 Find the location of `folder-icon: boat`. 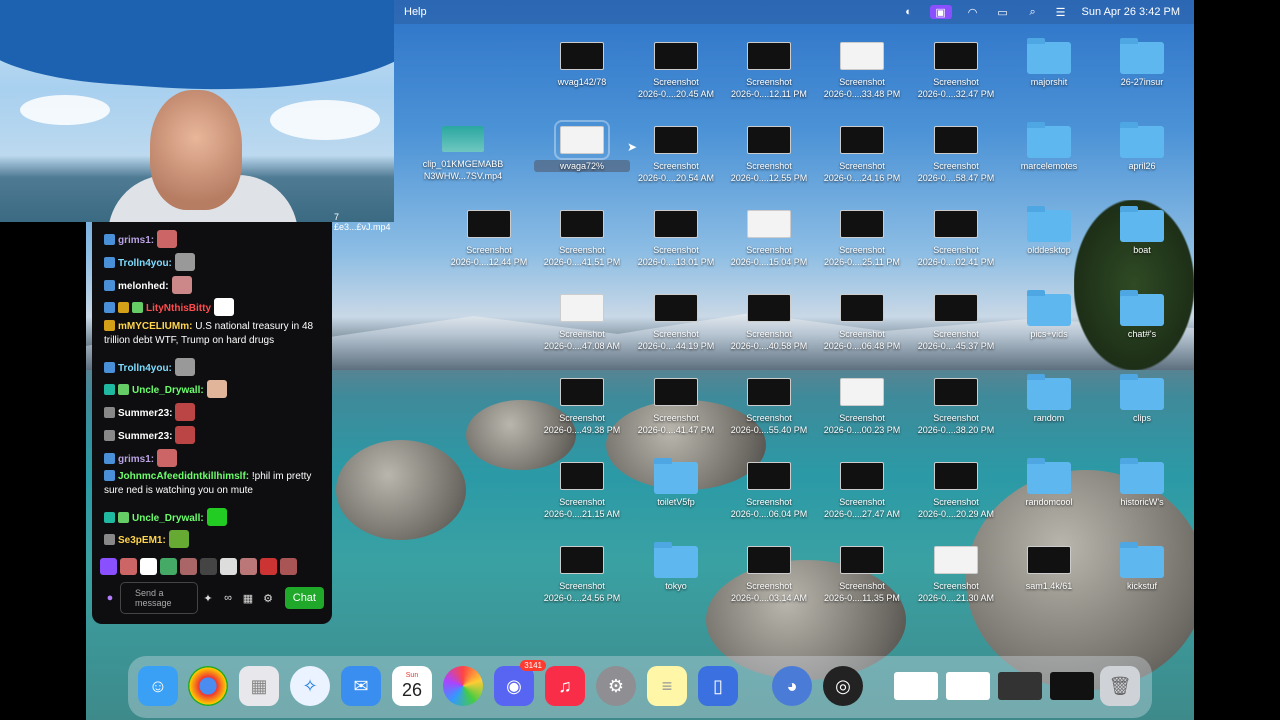

folder-icon: boat is located at coordinates (1142, 231).